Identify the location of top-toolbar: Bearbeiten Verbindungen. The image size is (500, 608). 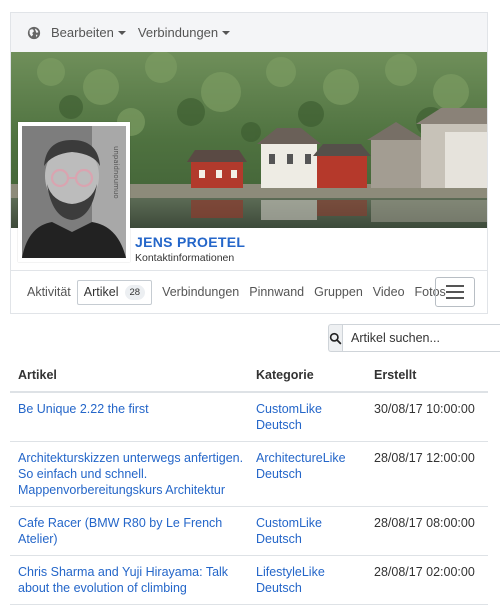
(249, 32).